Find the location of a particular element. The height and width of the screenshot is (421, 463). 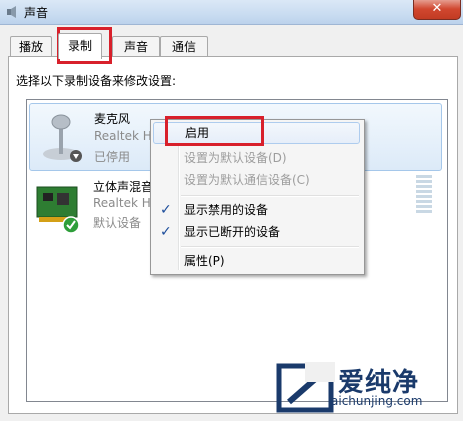

speaker-icon is located at coordinates (11, 12).